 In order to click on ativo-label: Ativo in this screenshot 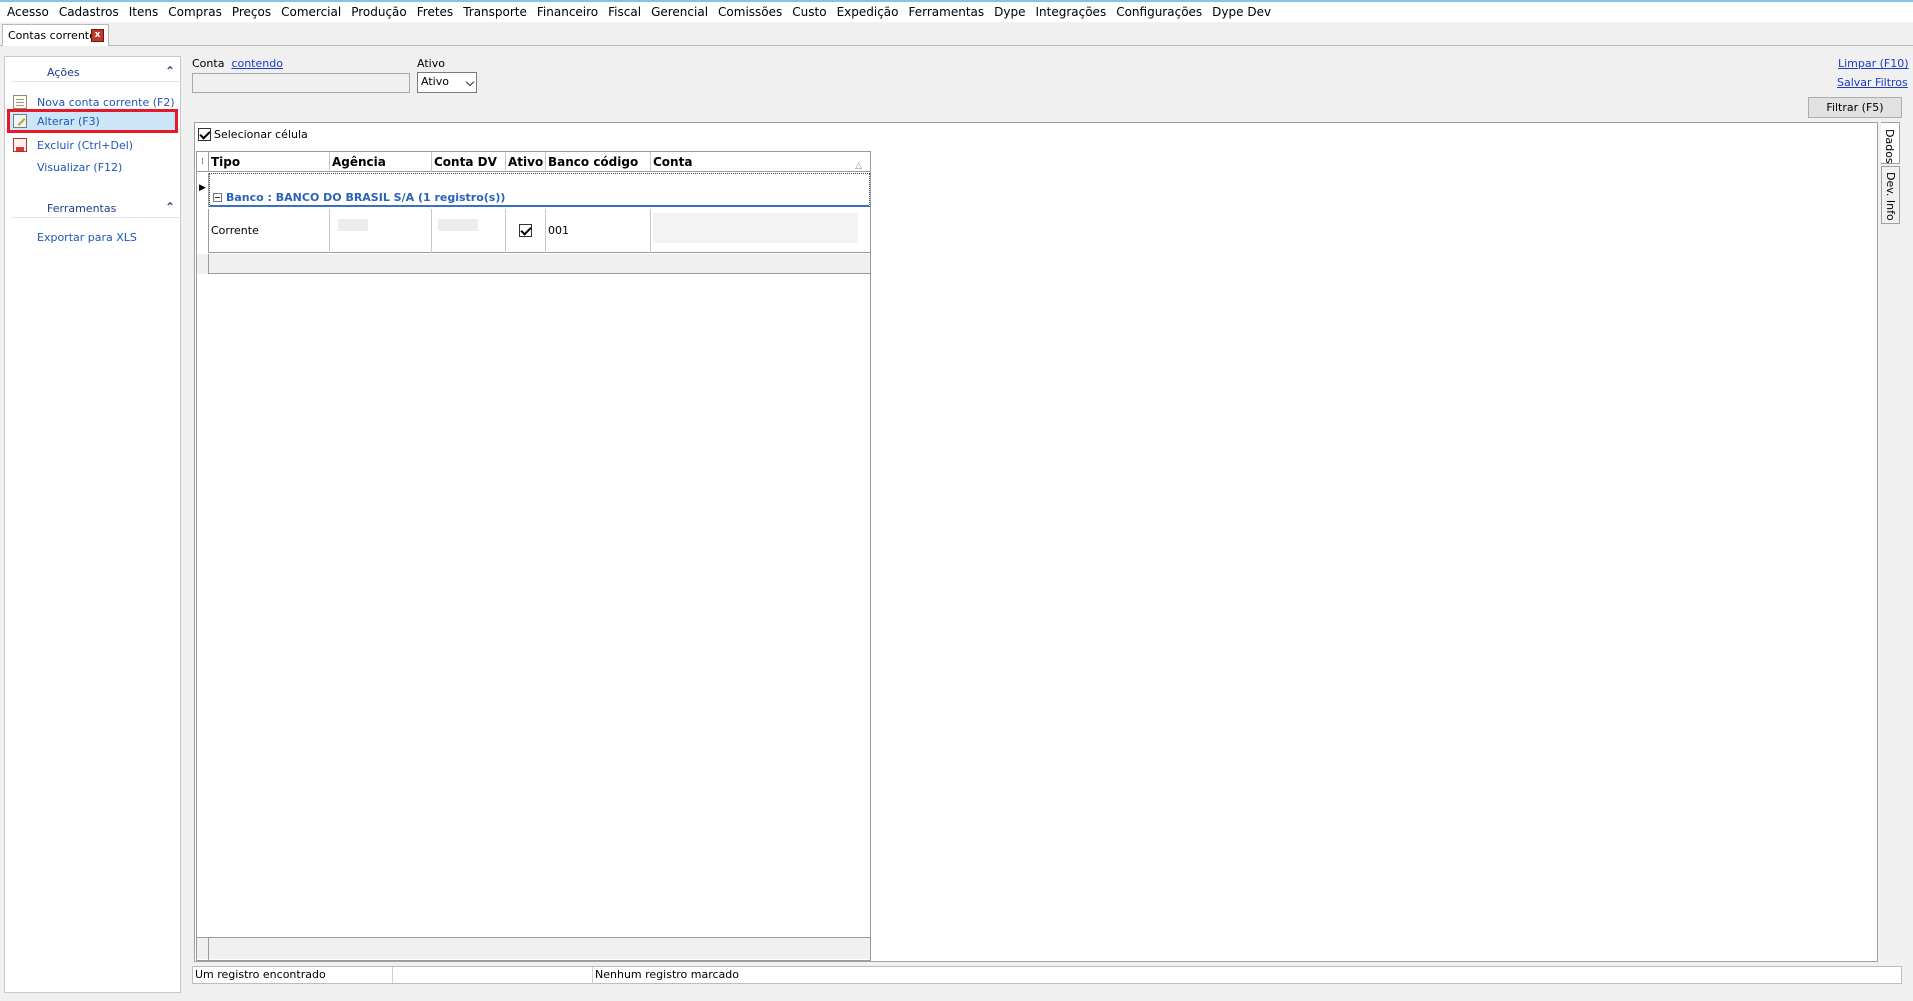, I will do `click(431, 63)`.